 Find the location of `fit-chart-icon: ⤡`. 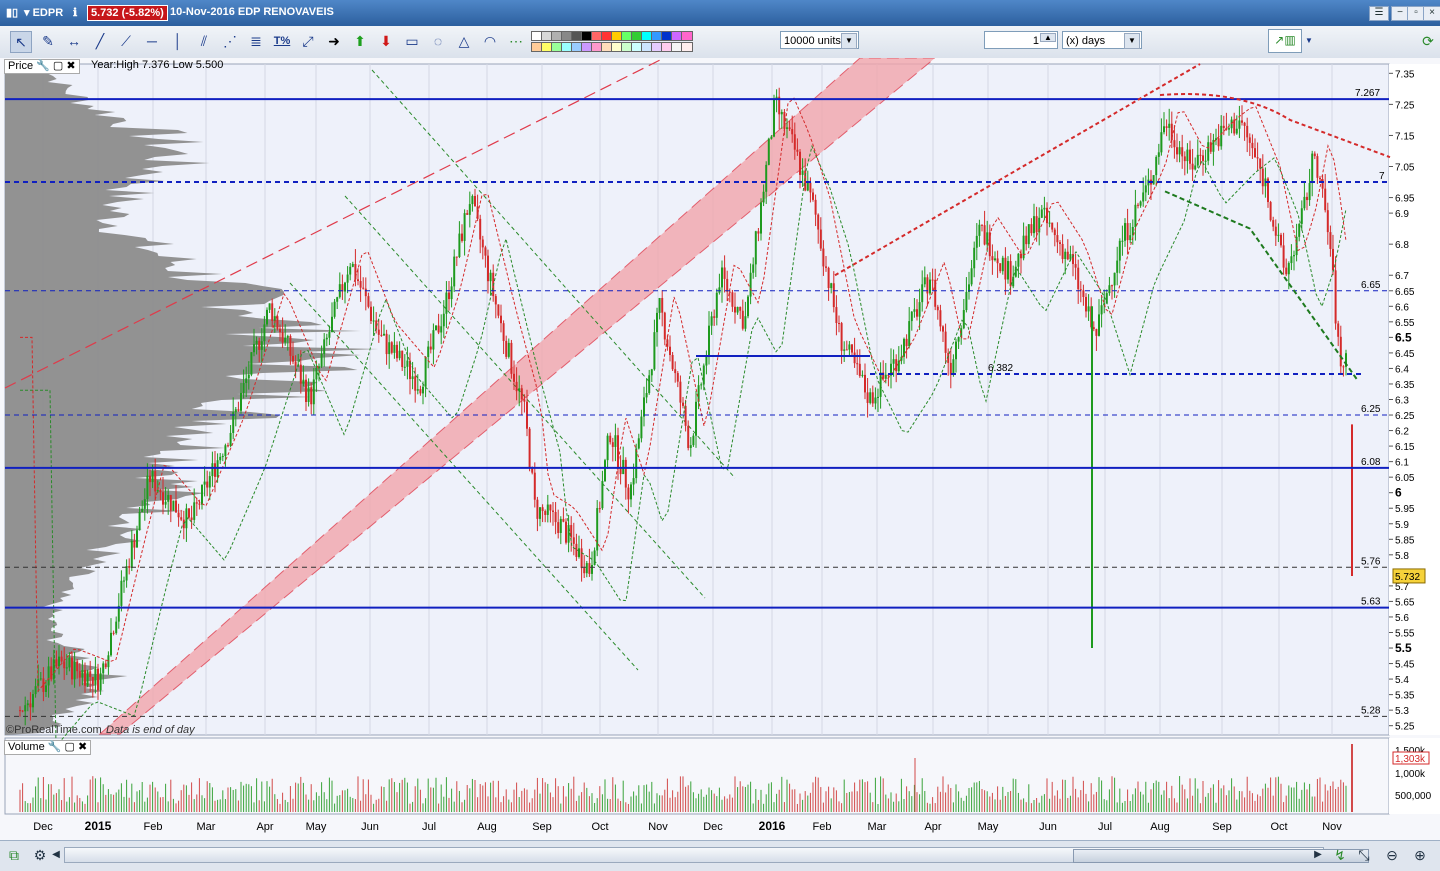

fit-chart-icon: ⤡ is located at coordinates (1364, 855).